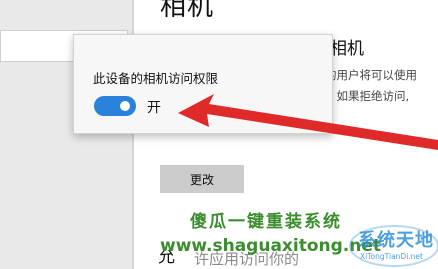 Image resolution: width=438 pixels, height=269 pixels. I want to click on watermark-brand: 系统天地, so click(396, 240).